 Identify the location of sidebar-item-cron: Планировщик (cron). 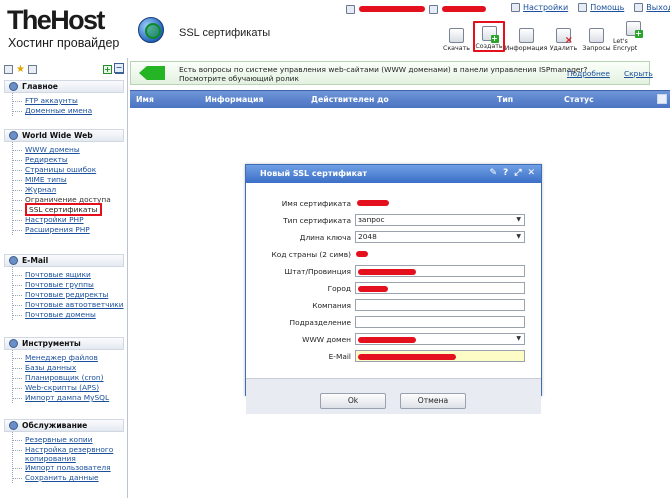
(68, 378).